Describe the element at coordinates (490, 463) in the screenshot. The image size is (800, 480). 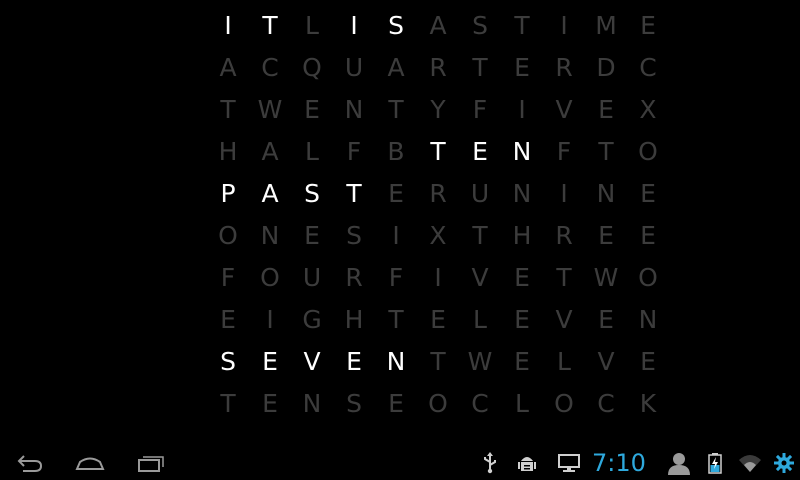
I see `usb-icon` at that location.